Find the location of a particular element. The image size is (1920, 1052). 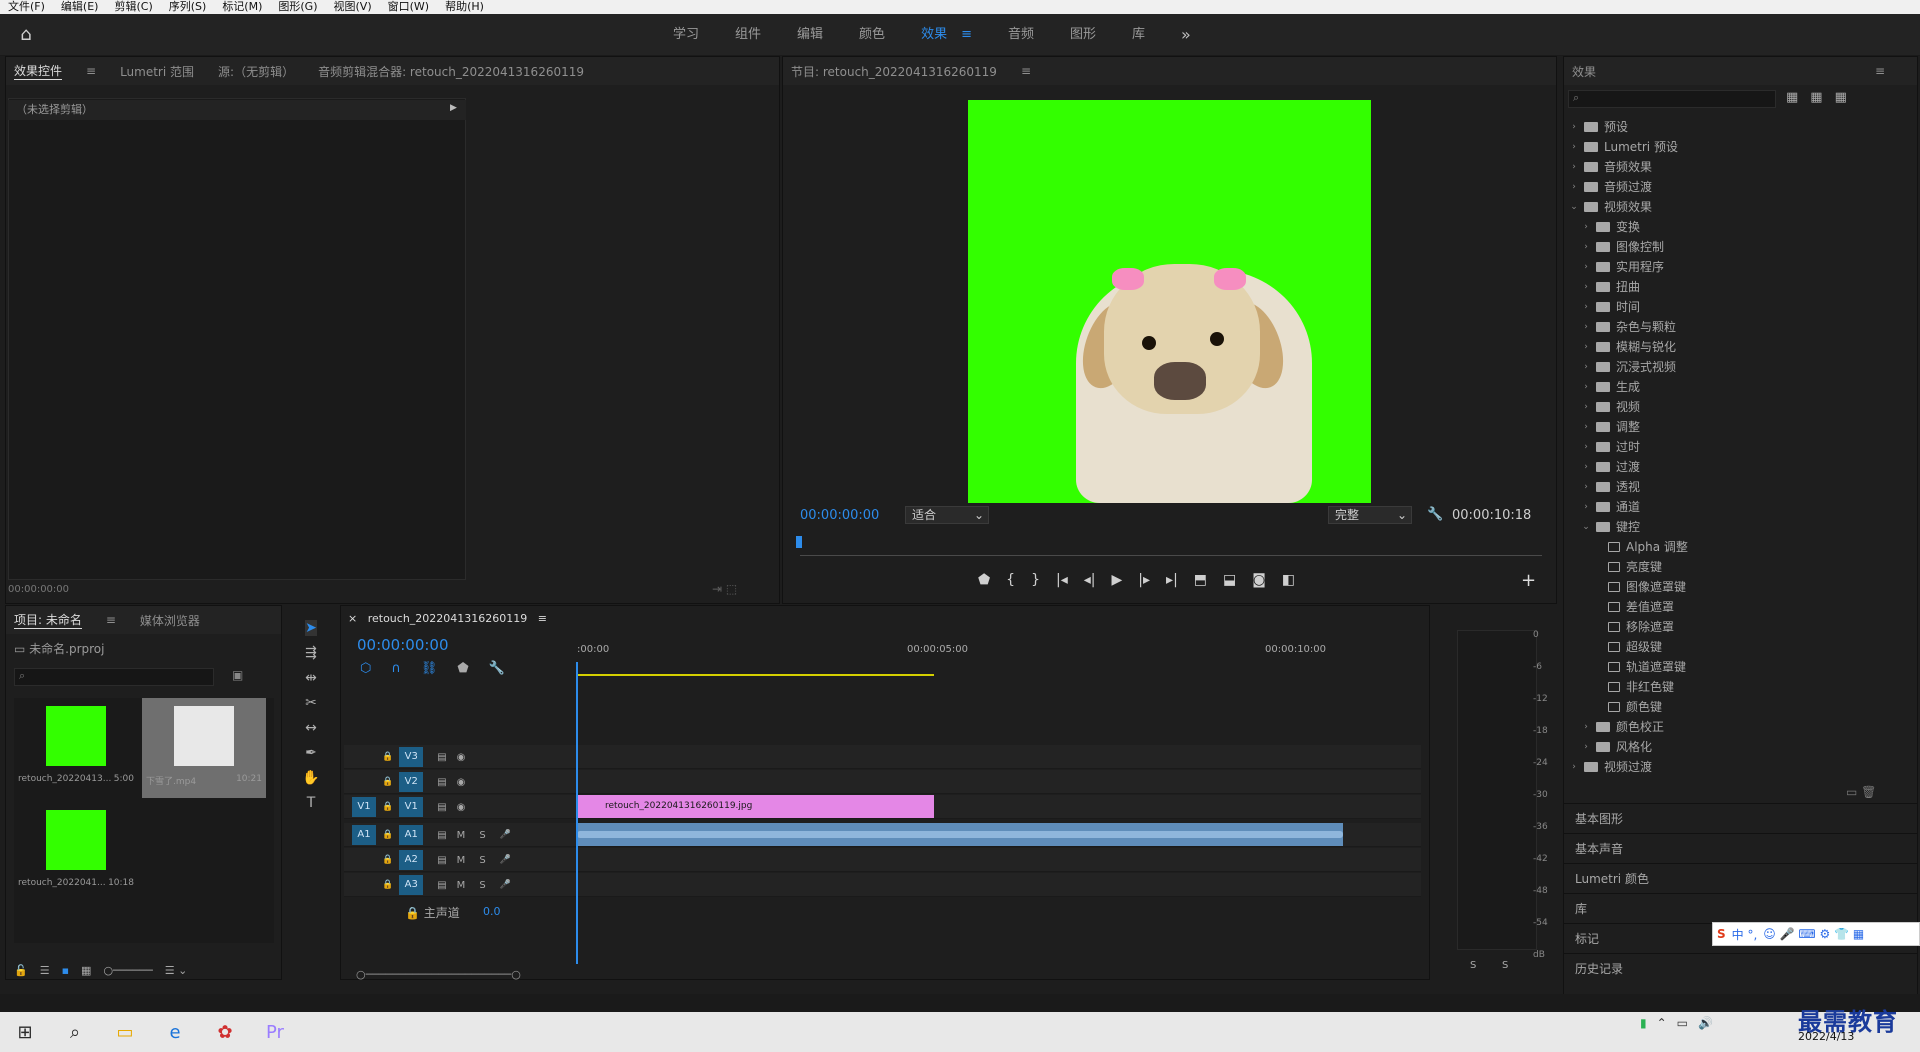

project-tab-1: 媒体浏览器 is located at coordinates (170, 620).